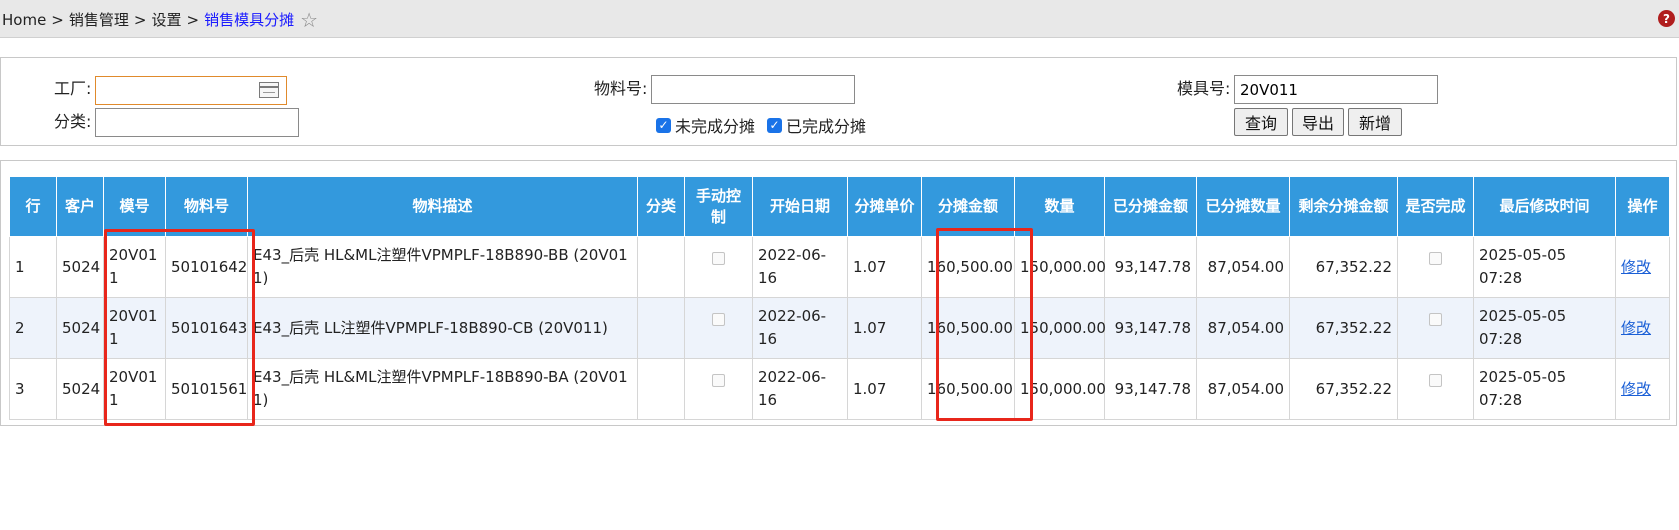 This screenshot has height=530, width=1679. Describe the element at coordinates (24, 20) in the screenshot. I see `breadcrumb-home: Home` at that location.